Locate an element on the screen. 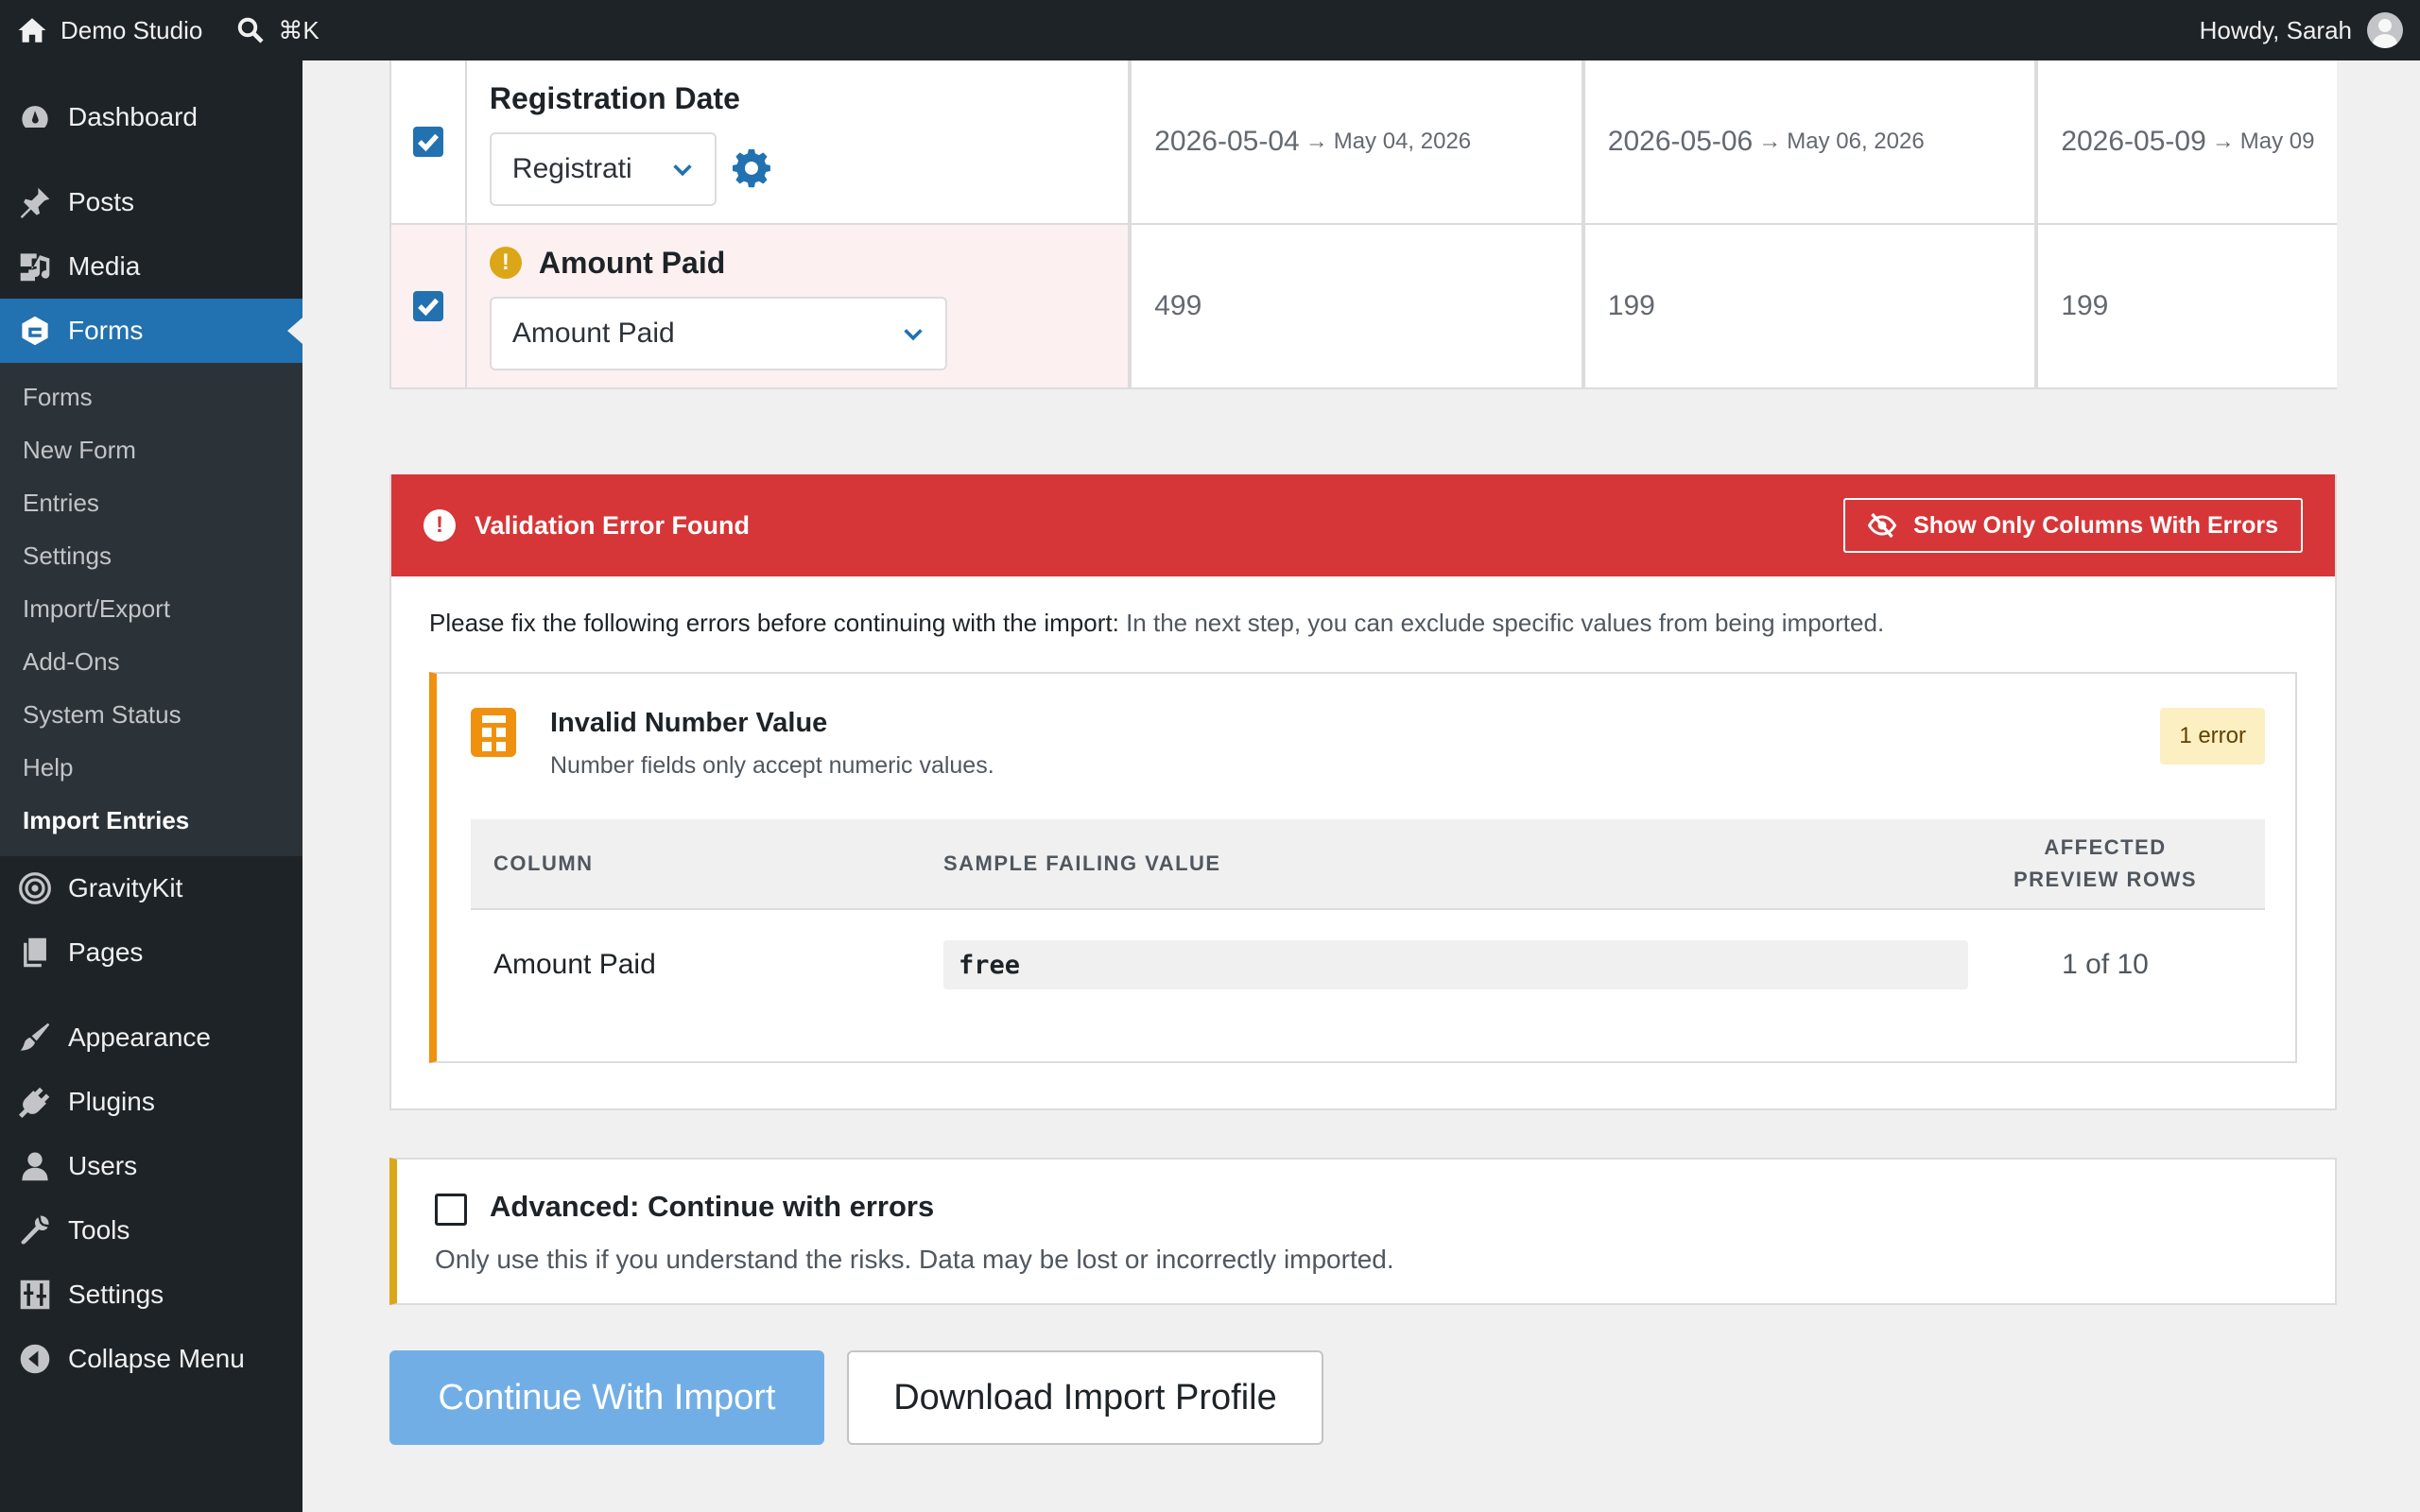  header-sample: SAMPLE FAILING VALUE is located at coordinates (1082, 863).